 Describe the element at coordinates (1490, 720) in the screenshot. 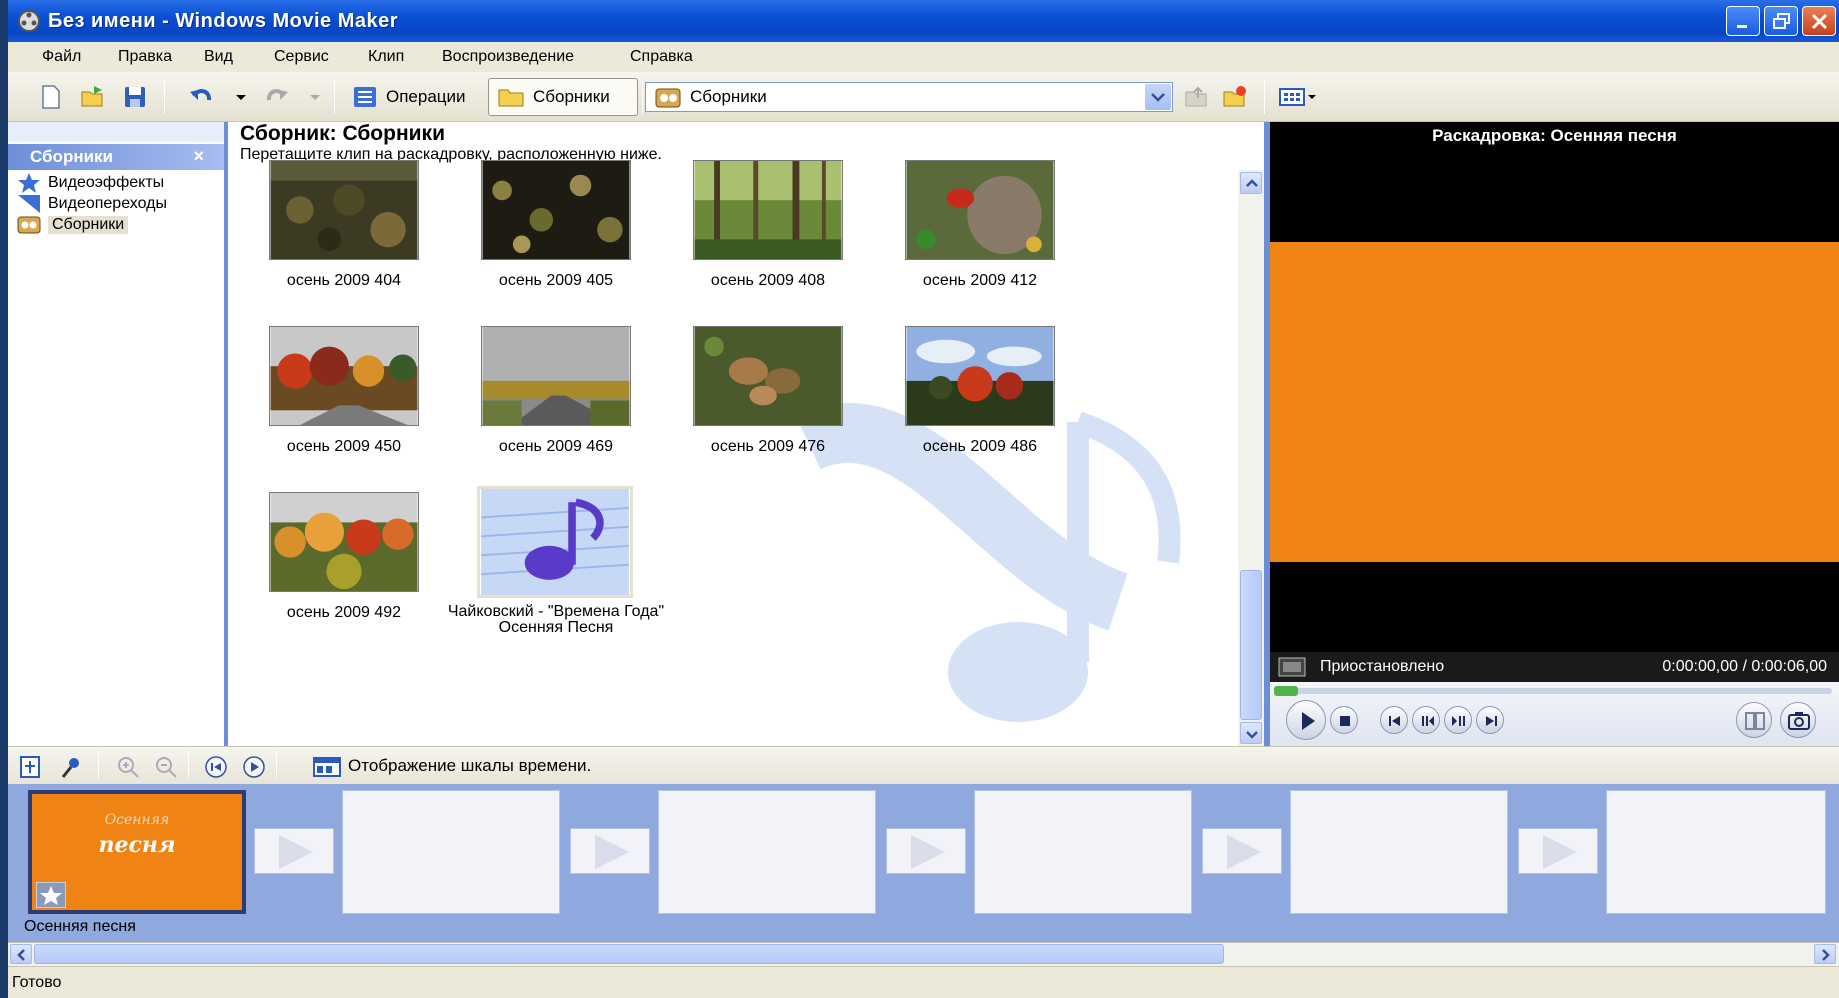

I see `next-frame-button` at that location.